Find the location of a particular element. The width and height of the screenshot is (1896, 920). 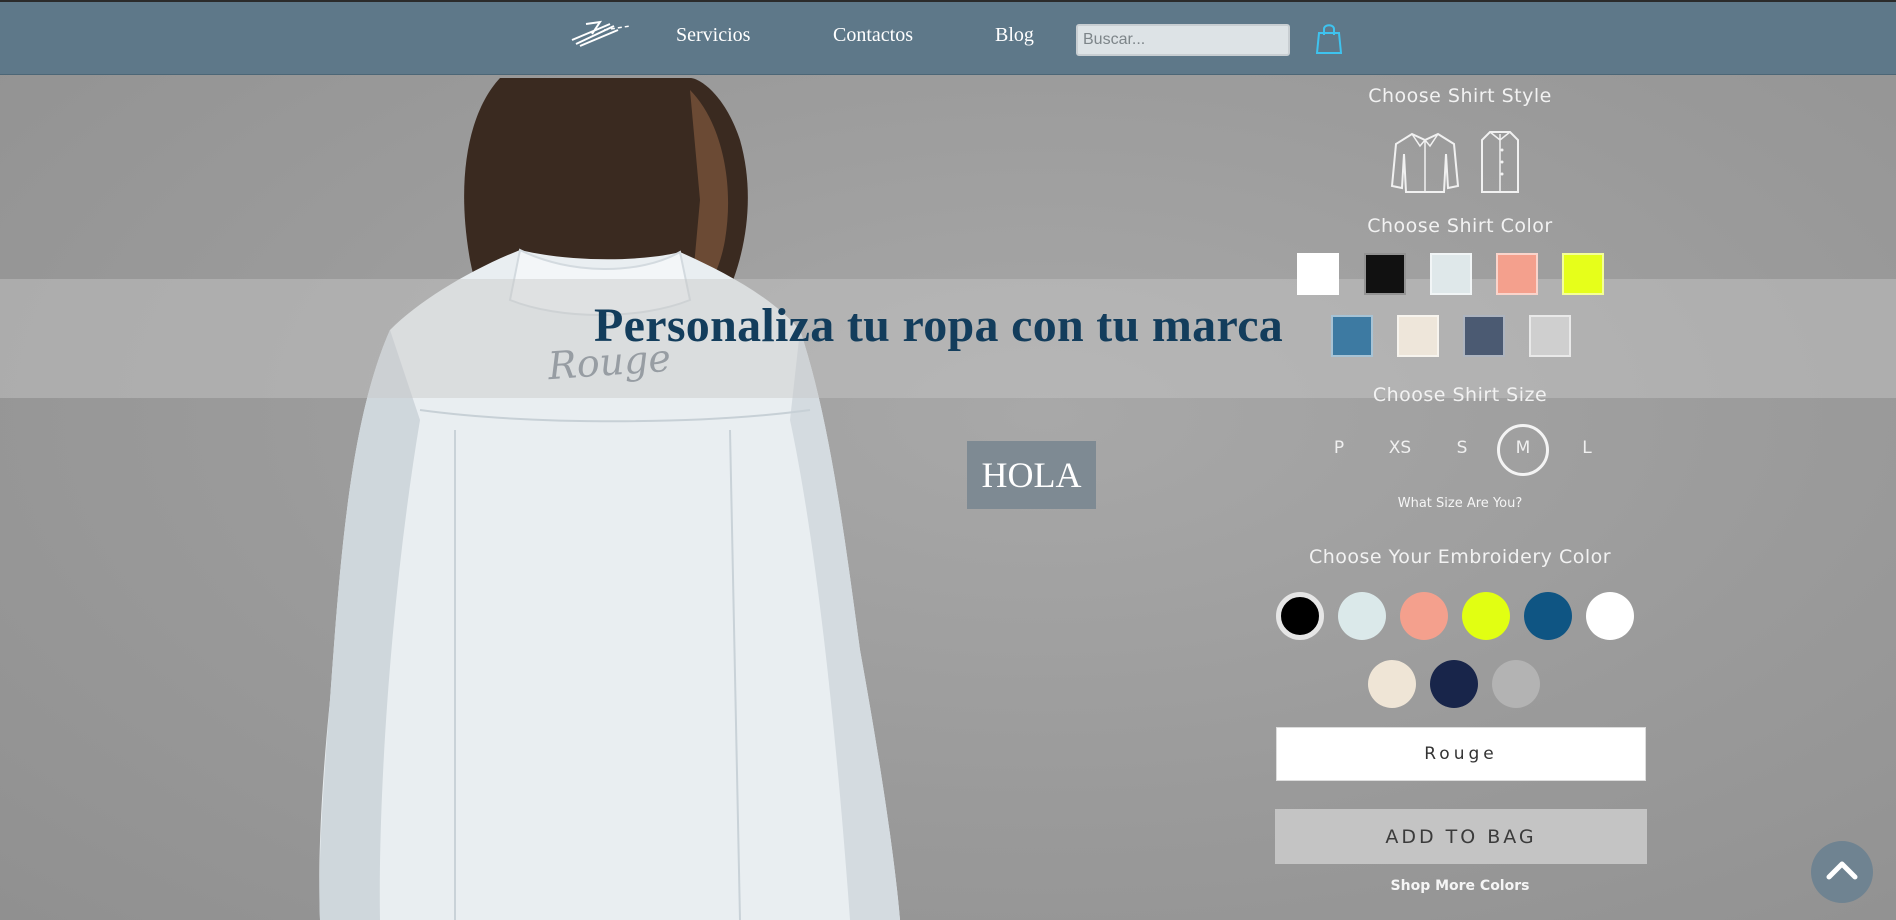

shirt-style-heading: Choose Shirt Style is located at coordinates (1460, 96).